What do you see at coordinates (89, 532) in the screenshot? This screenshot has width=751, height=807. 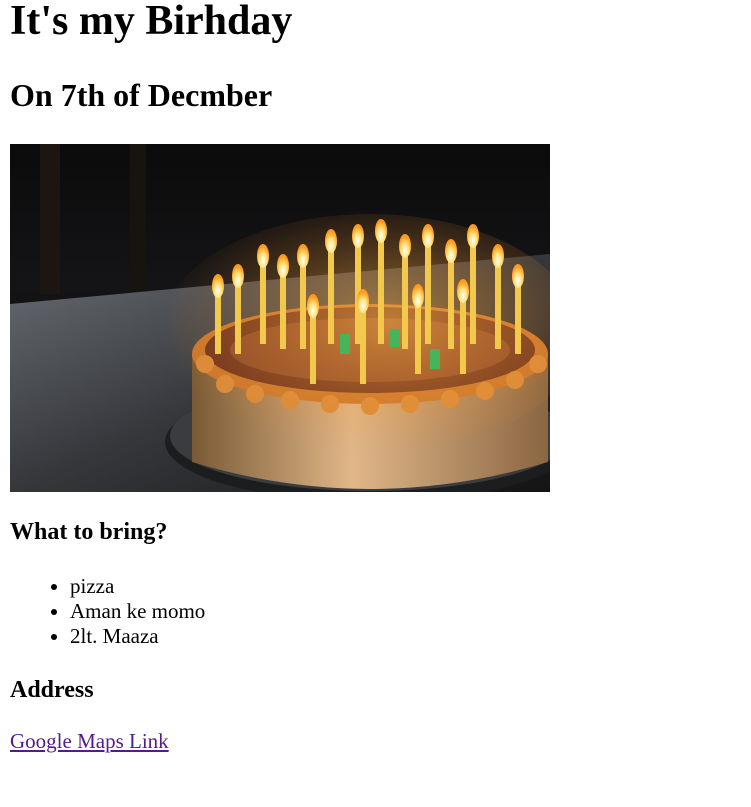 I see `what-to-bring-heading: What to bring?` at bounding box center [89, 532].